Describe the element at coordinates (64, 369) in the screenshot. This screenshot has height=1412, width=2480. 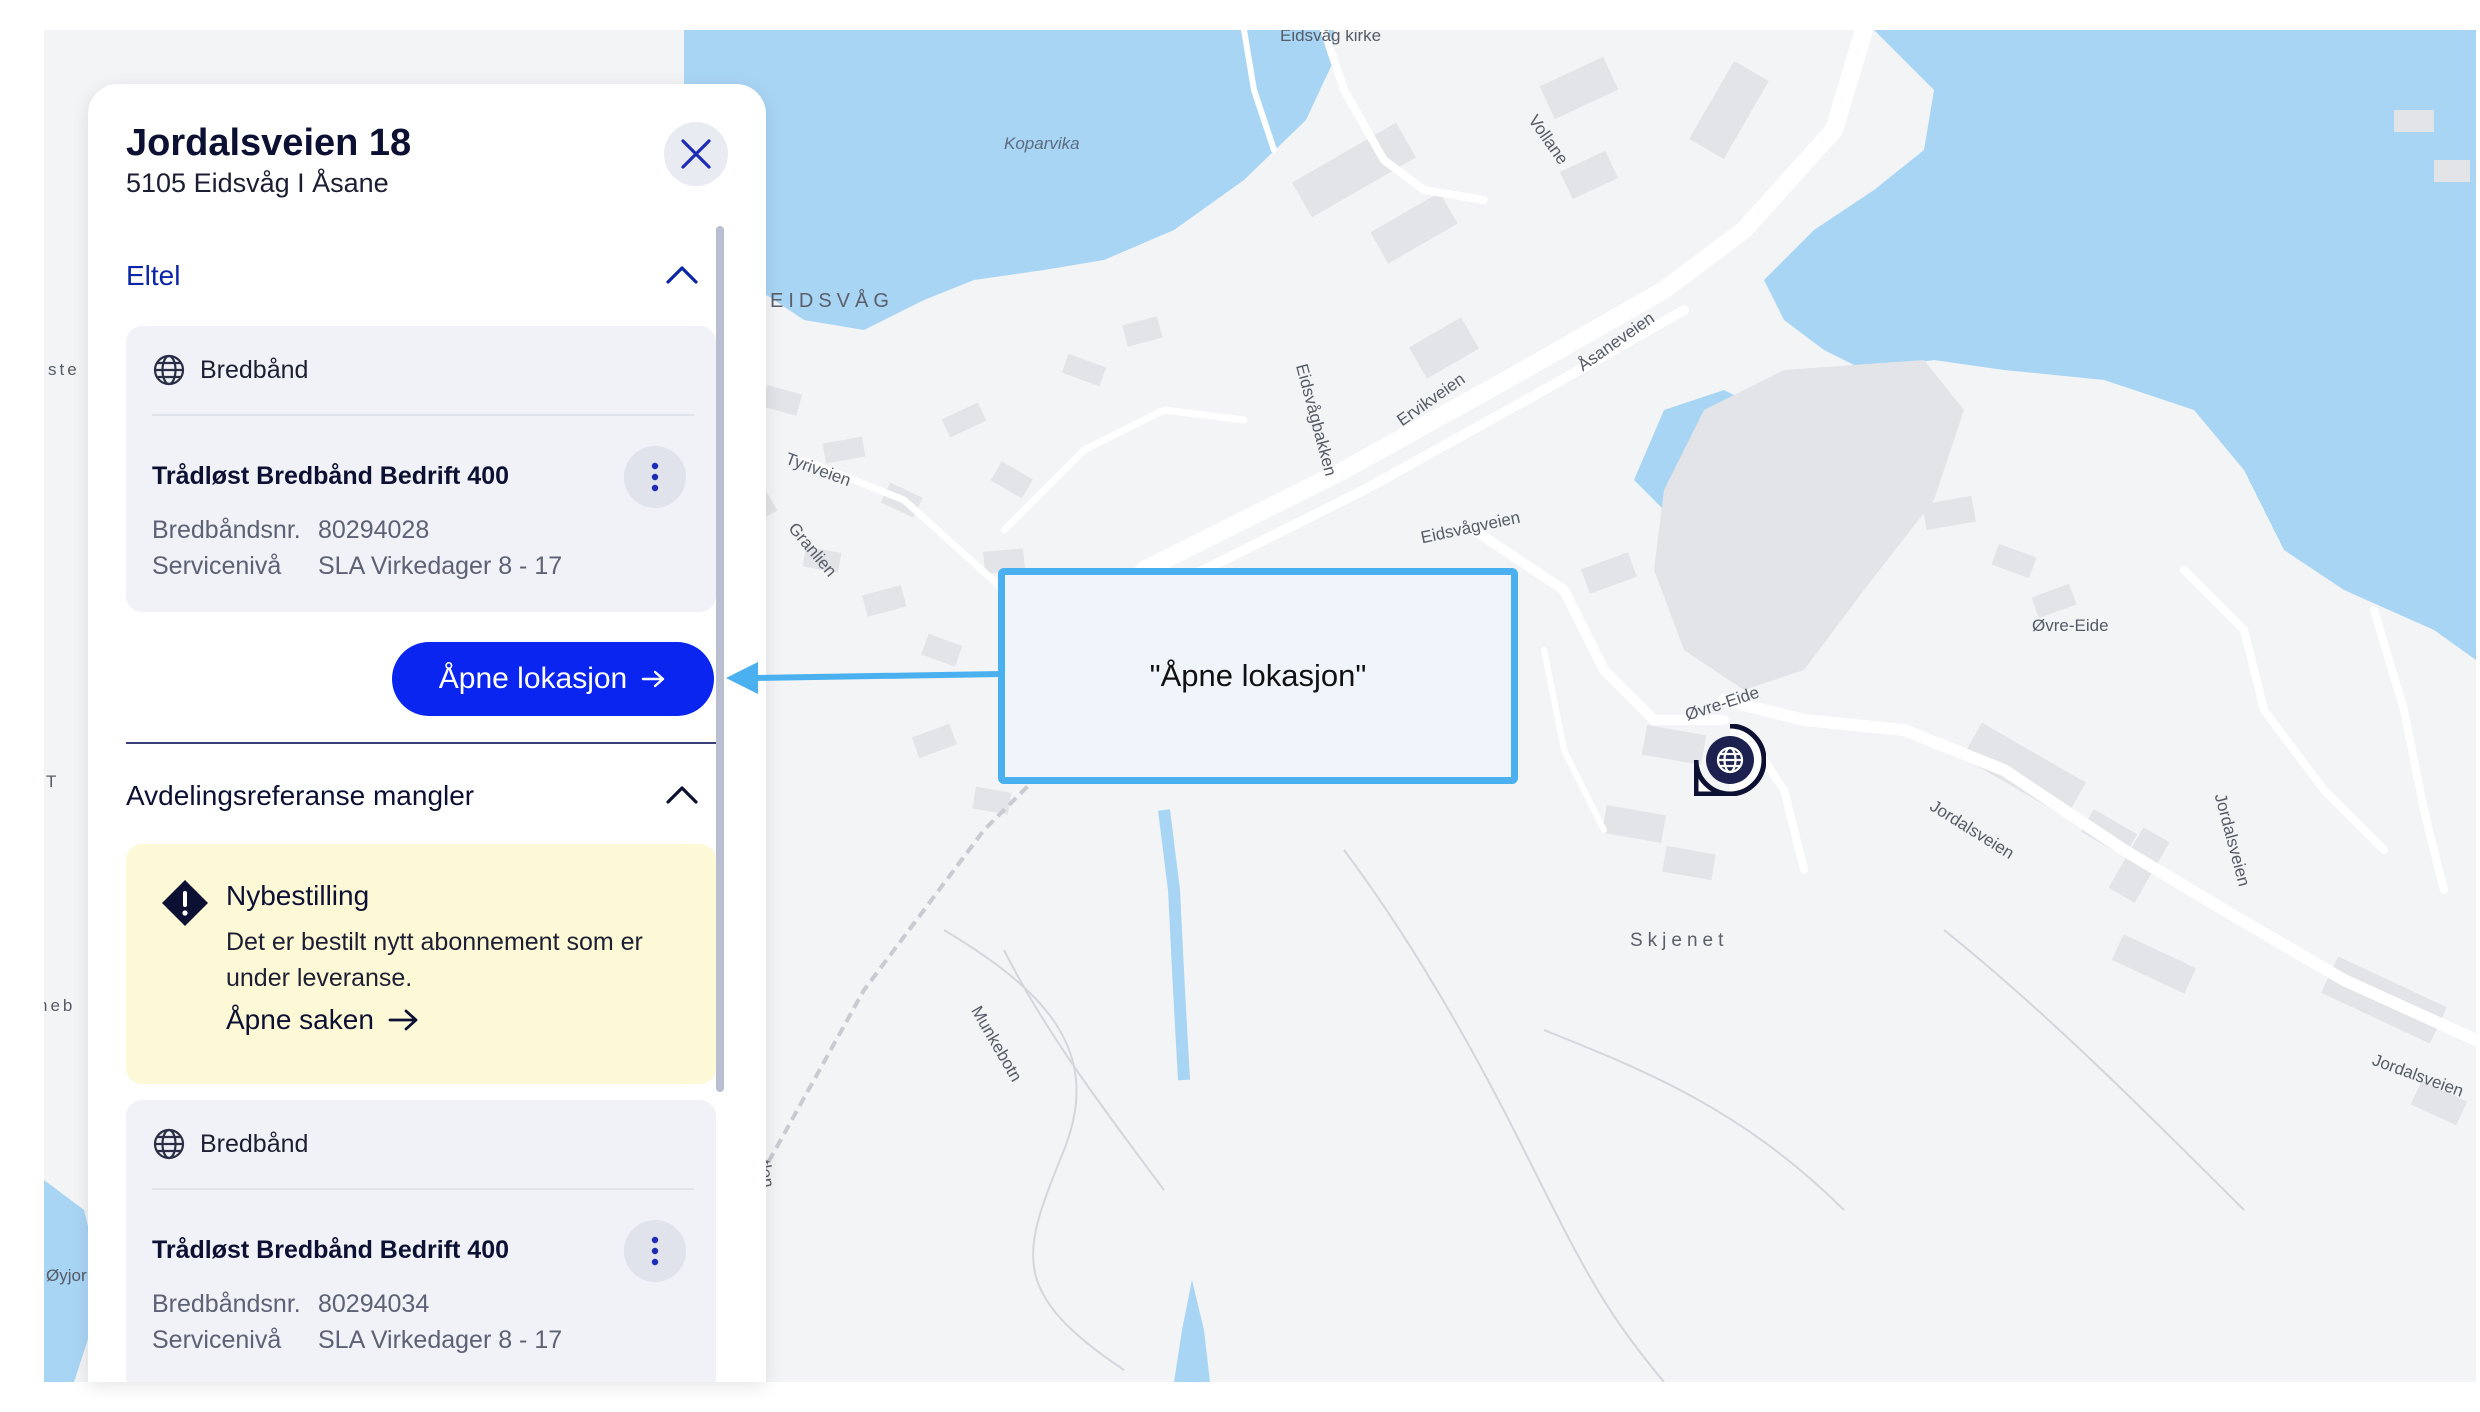
I see `map-label-edge-ste: ste` at that location.